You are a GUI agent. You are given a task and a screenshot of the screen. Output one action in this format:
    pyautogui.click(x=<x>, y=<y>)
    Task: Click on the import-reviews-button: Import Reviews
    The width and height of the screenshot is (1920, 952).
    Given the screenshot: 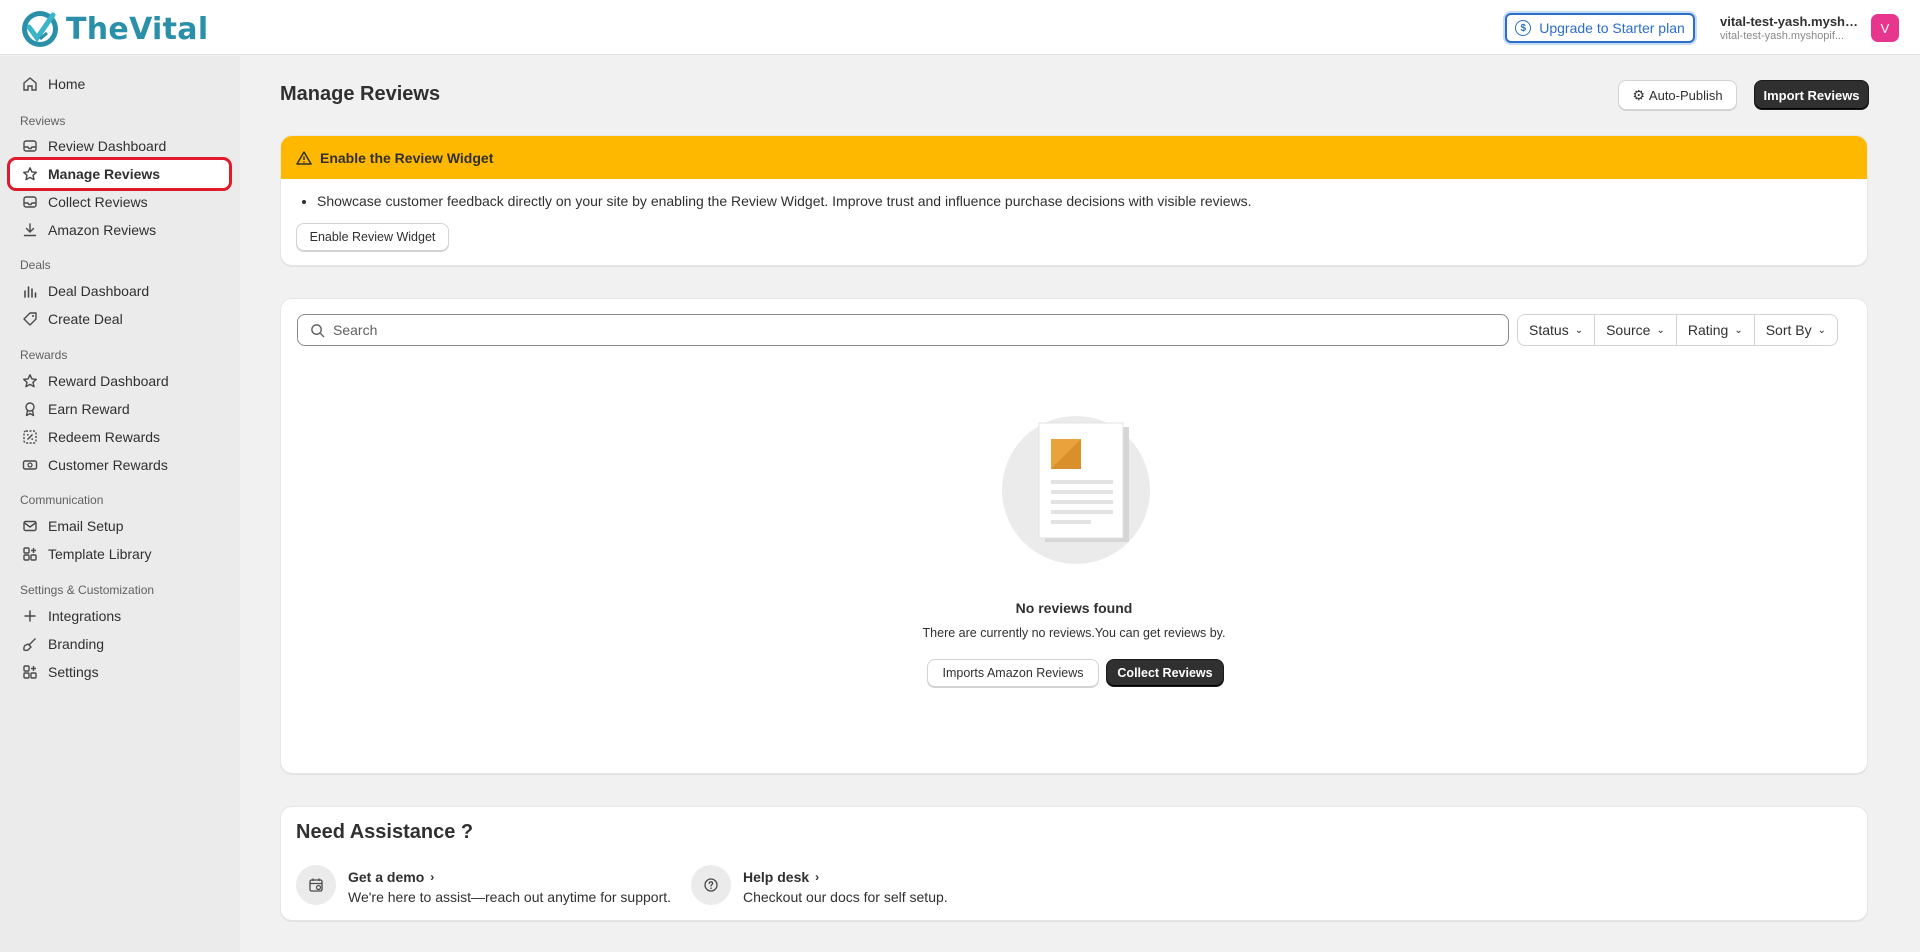 What is the action you would take?
    pyautogui.click(x=1811, y=95)
    